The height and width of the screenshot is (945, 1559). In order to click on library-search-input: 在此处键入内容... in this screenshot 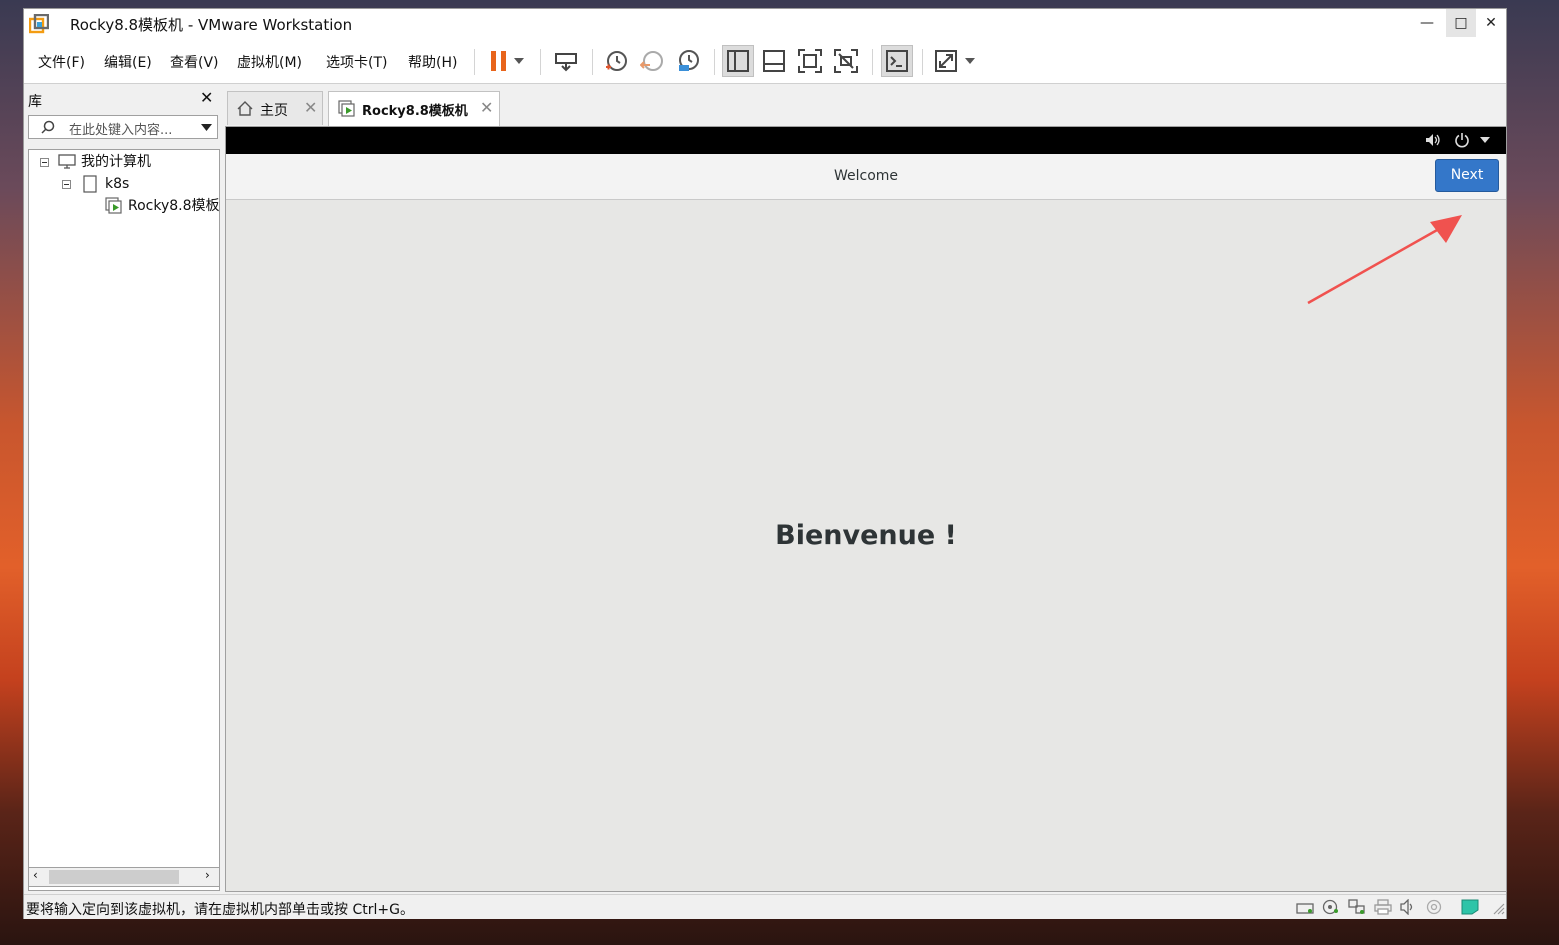, I will do `click(123, 127)`.